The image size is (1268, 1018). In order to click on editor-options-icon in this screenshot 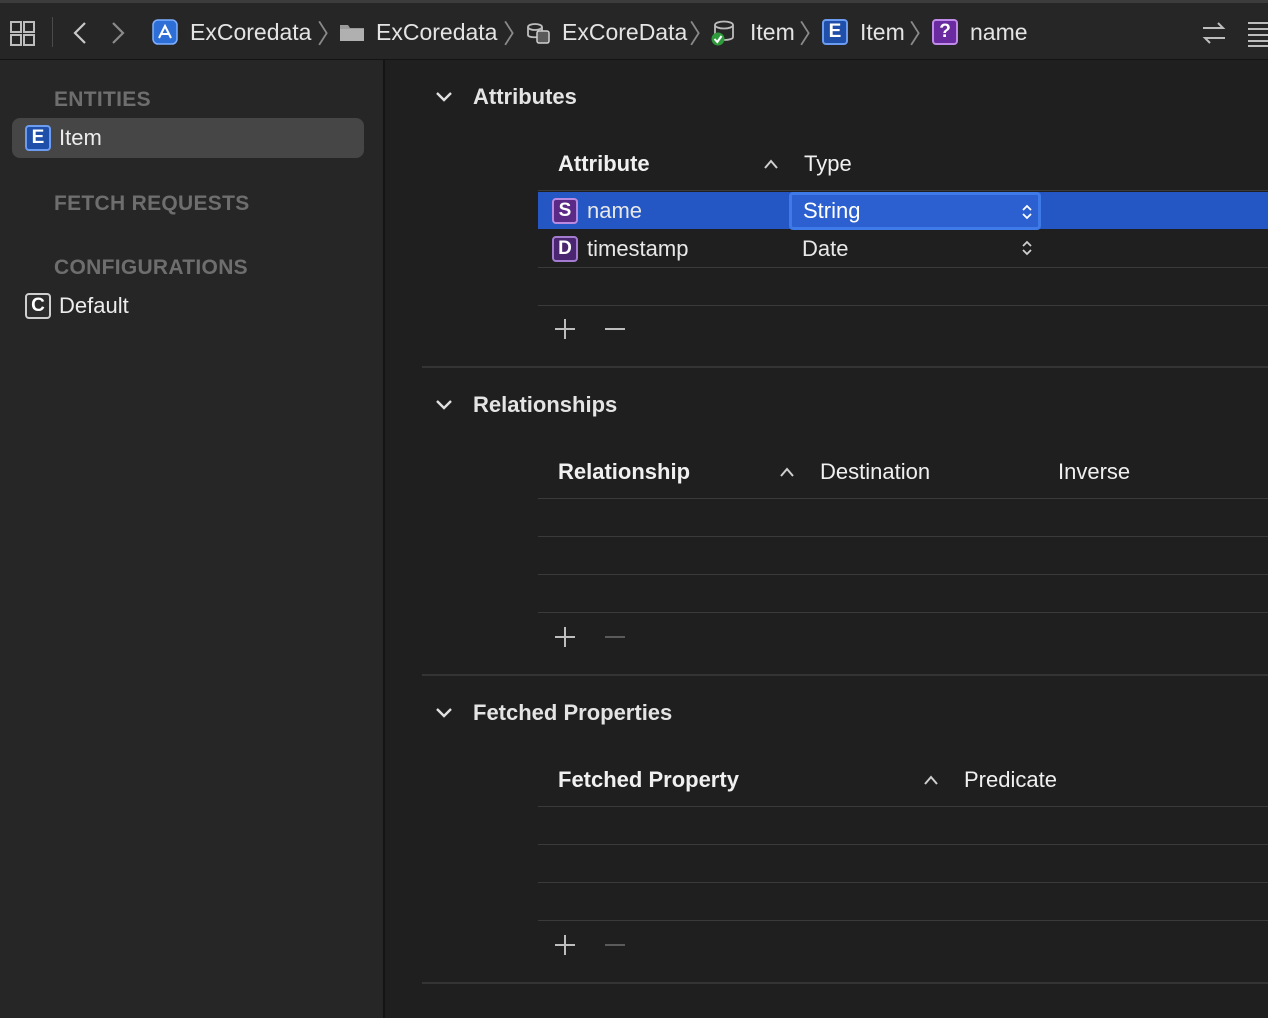, I will do `click(1257, 33)`.